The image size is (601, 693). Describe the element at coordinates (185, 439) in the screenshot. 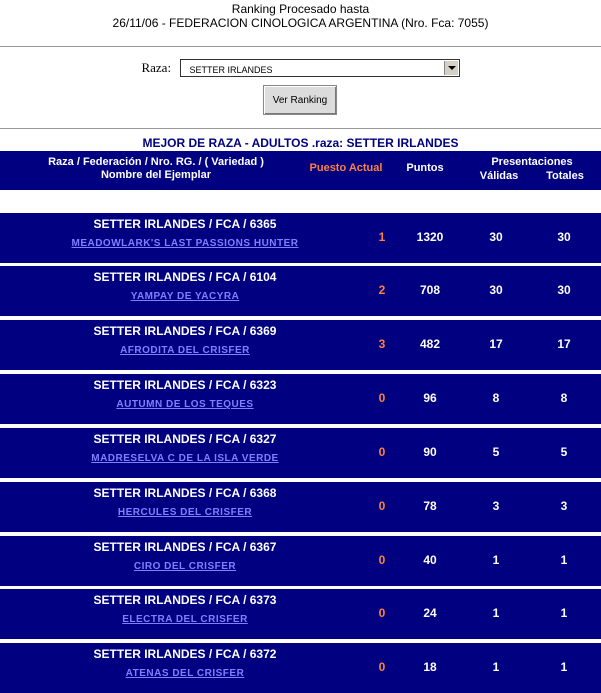

I see `raza-federacion-nro: SETTER IRLANDES / FCA / 6327` at that location.